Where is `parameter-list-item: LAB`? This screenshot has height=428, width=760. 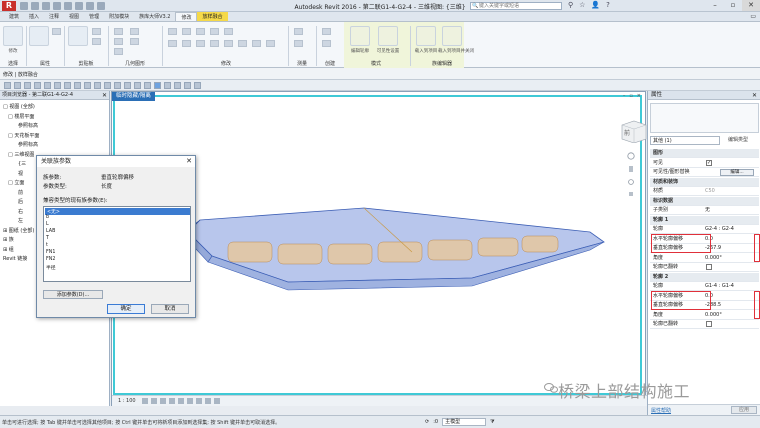 parameter-list-item: LAB is located at coordinates (50, 231).